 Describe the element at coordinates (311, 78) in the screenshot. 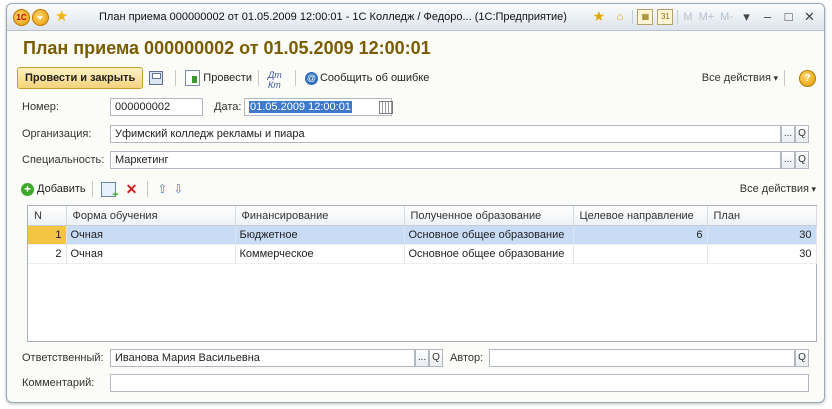

I see `report-error-icon: @` at that location.